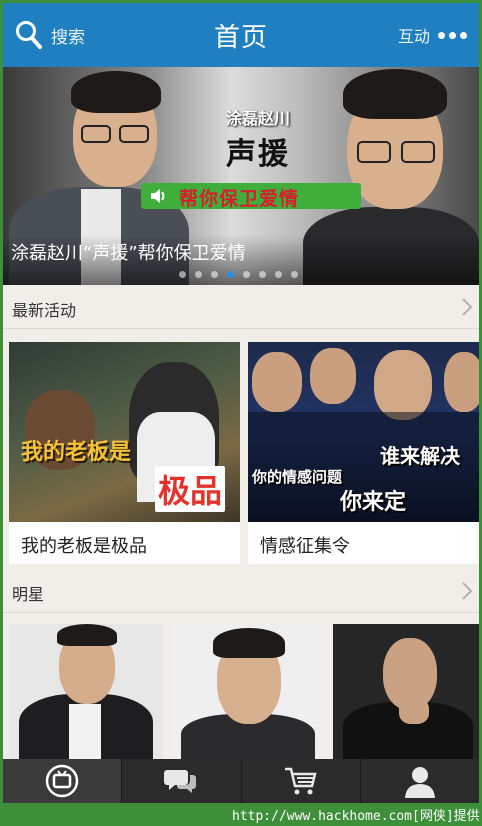 The image size is (482, 826). I want to click on activity-image: 你的情感问题 谁来解决 你来定, so click(363, 432).